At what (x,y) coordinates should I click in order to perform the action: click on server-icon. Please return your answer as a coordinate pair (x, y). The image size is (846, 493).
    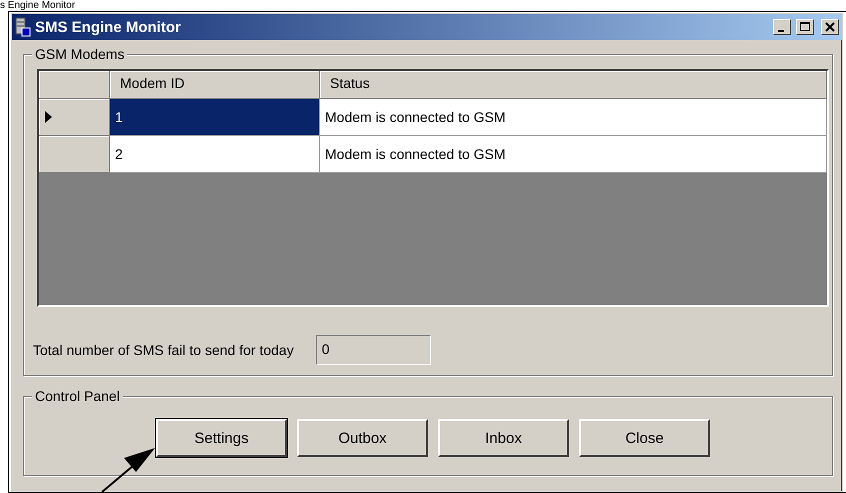
    Looking at the image, I should click on (23, 27).